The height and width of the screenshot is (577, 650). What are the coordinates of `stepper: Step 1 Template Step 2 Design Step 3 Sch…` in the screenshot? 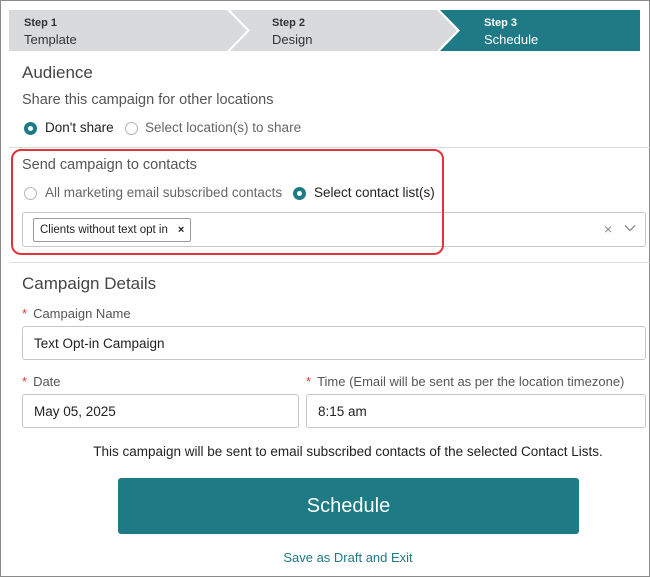 It's located at (324, 30).